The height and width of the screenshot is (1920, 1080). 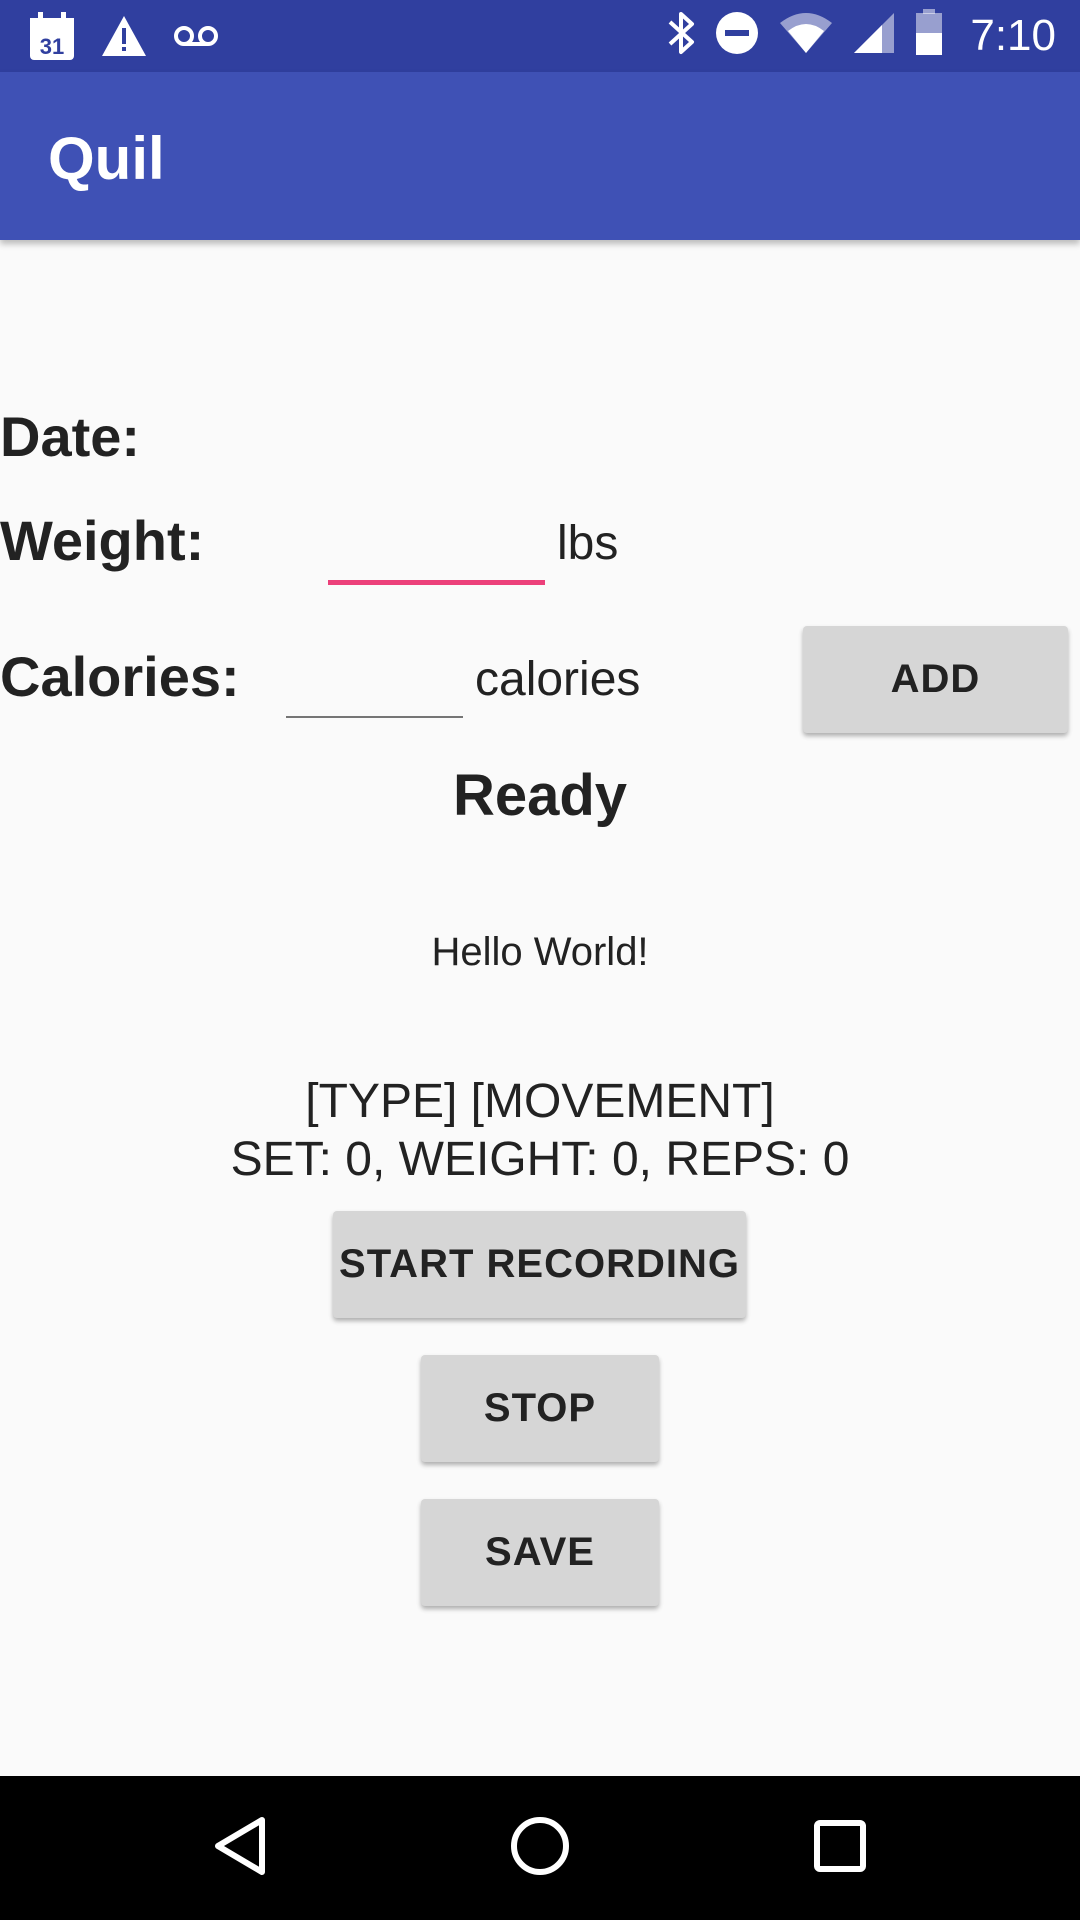 I want to click on recents-icon, so click(x=840, y=1848).